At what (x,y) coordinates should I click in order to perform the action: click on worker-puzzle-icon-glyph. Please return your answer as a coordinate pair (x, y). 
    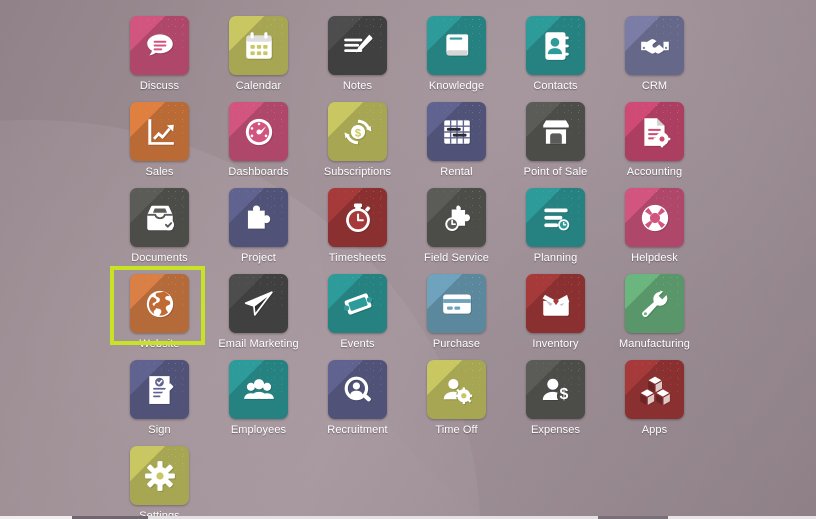
    Looking at the image, I should click on (457, 218).